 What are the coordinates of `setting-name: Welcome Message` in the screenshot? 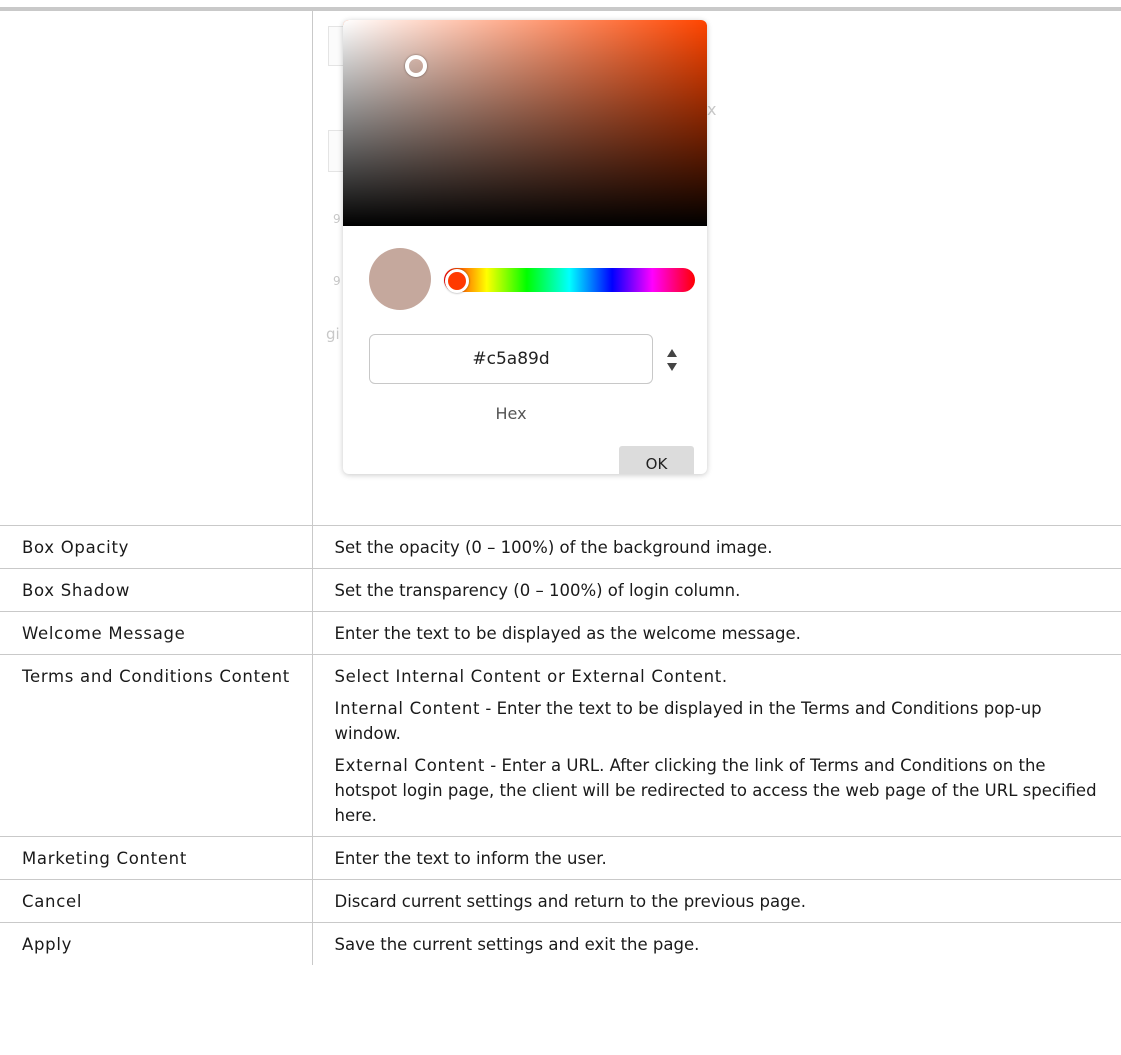 It's located at (156, 633).